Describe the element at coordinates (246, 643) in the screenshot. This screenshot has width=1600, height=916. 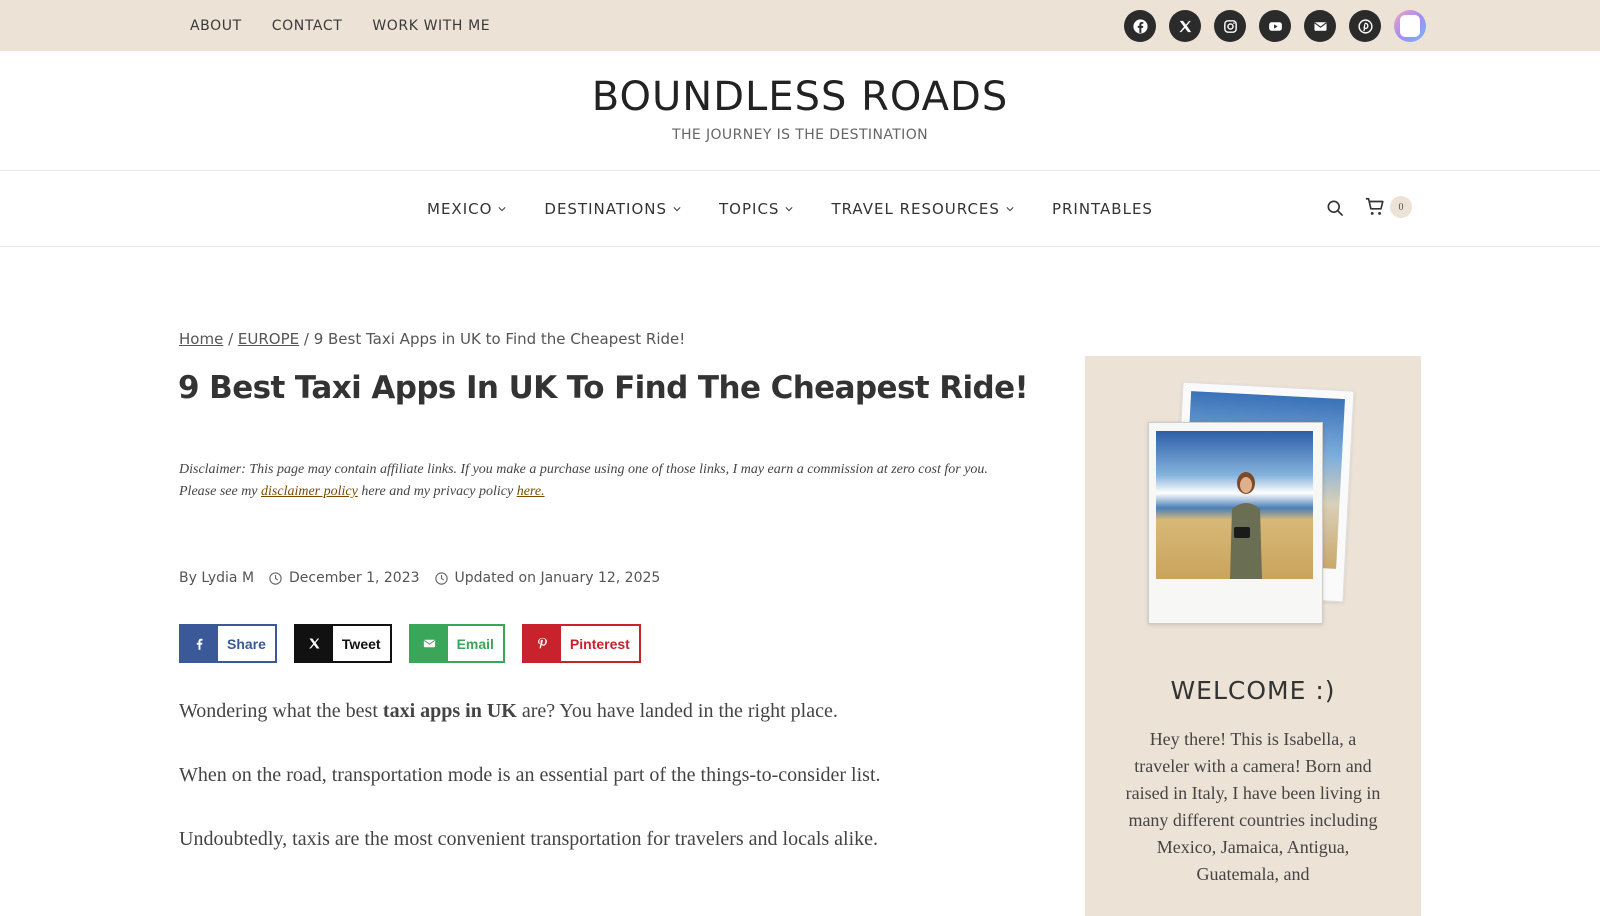
I see `share-label: Share` at that location.